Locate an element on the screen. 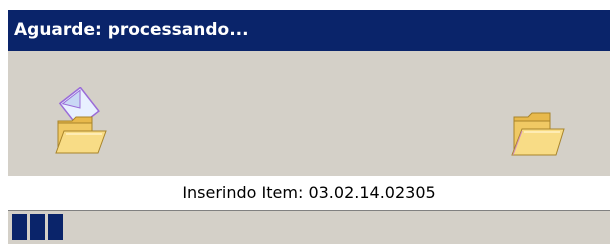 Image resolution: width=610 pixels, height=244 pixels. open-folder-icon is located at coordinates (538, 134).